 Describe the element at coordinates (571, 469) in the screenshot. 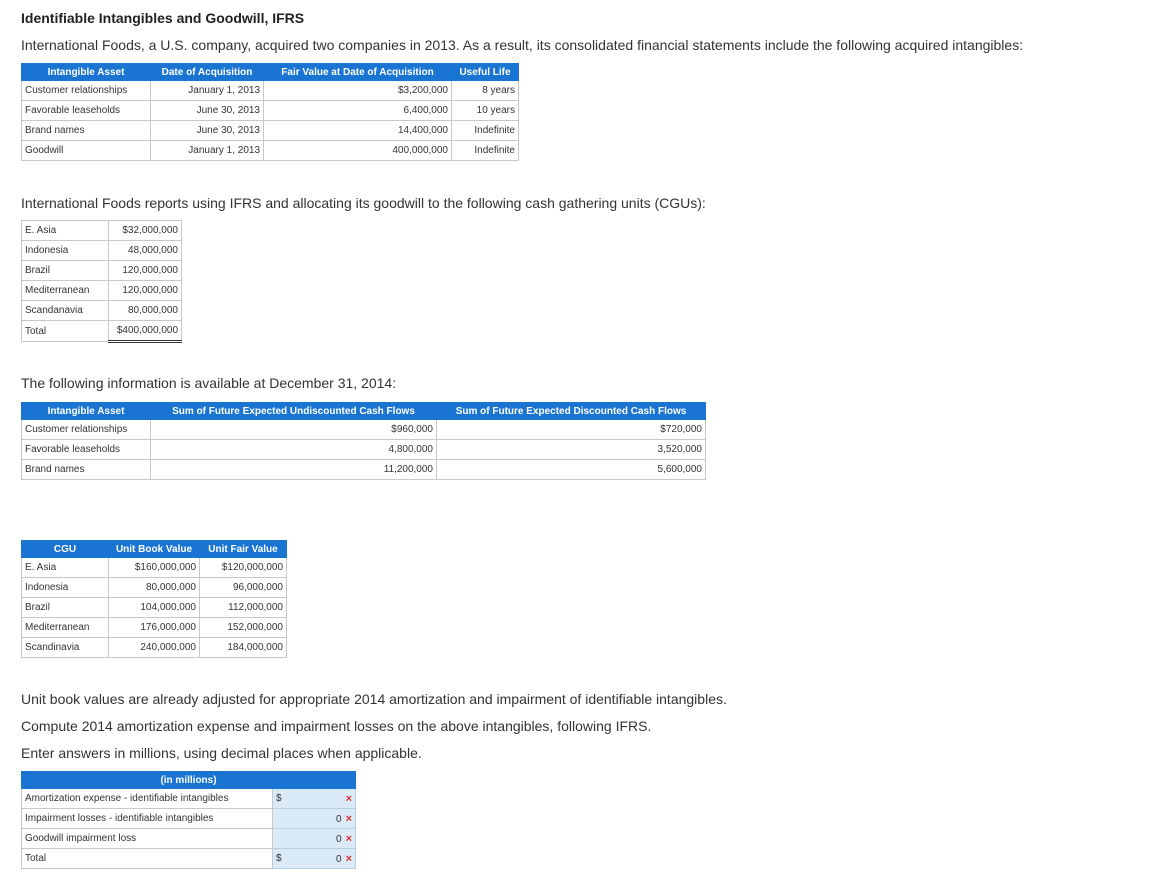

I see `cell: 5,600,000` at that location.